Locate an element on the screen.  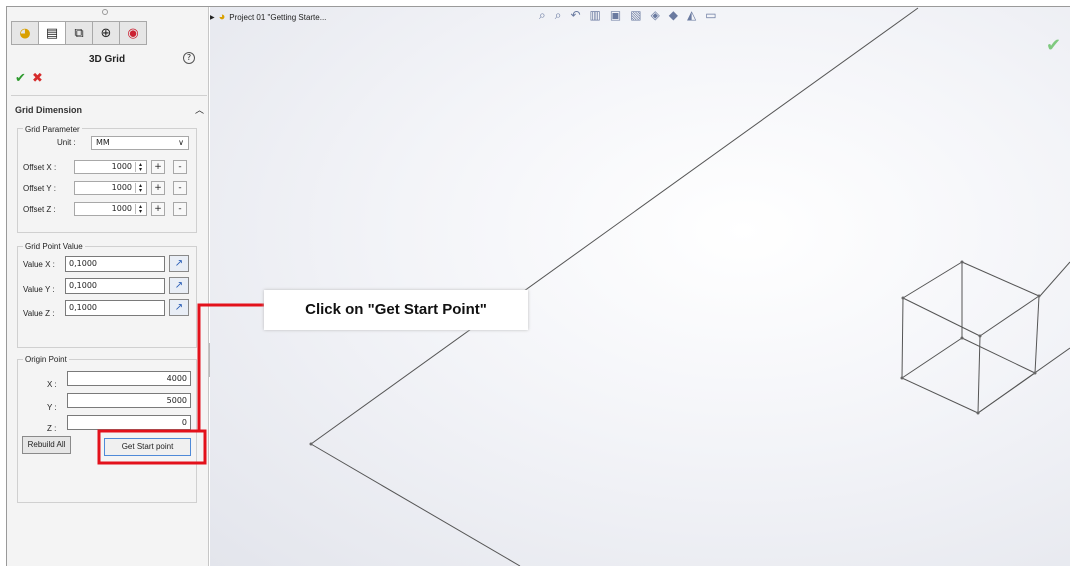
tab-property-manager: ▤ is located at coordinates (52, 33).